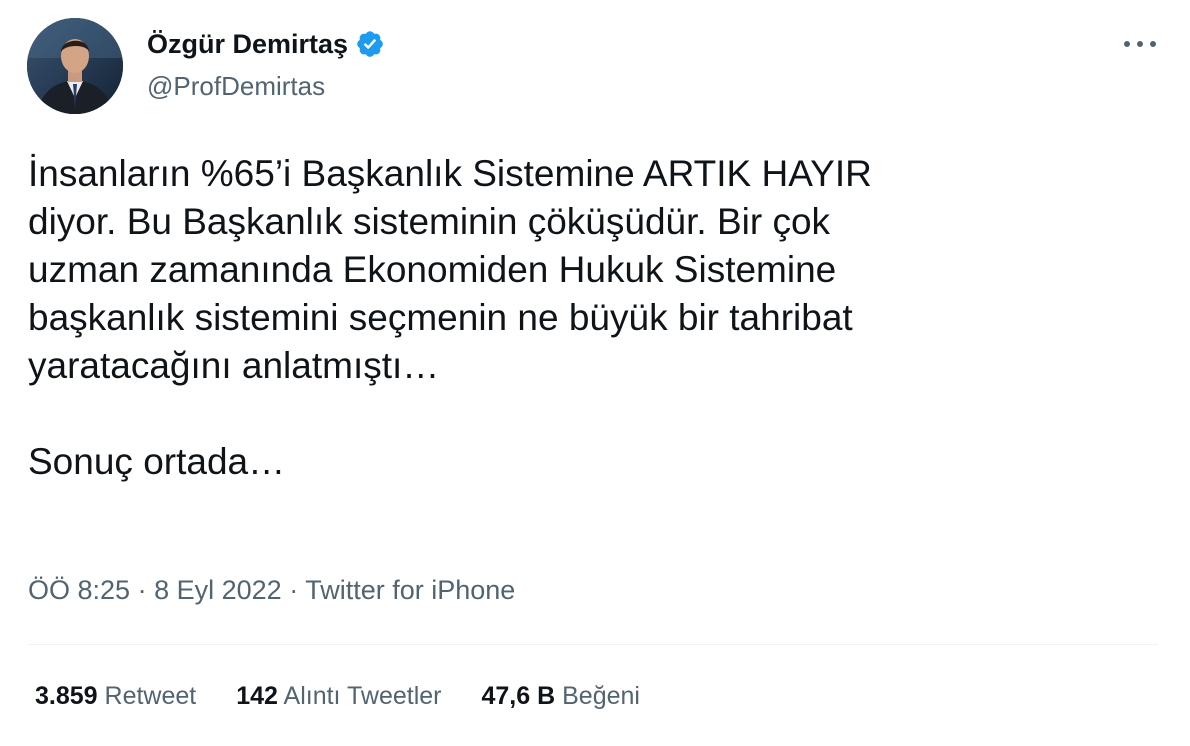 The image size is (1190, 746). Describe the element at coordinates (66, 696) in the screenshot. I see `retweets-count: 3.859` at that location.